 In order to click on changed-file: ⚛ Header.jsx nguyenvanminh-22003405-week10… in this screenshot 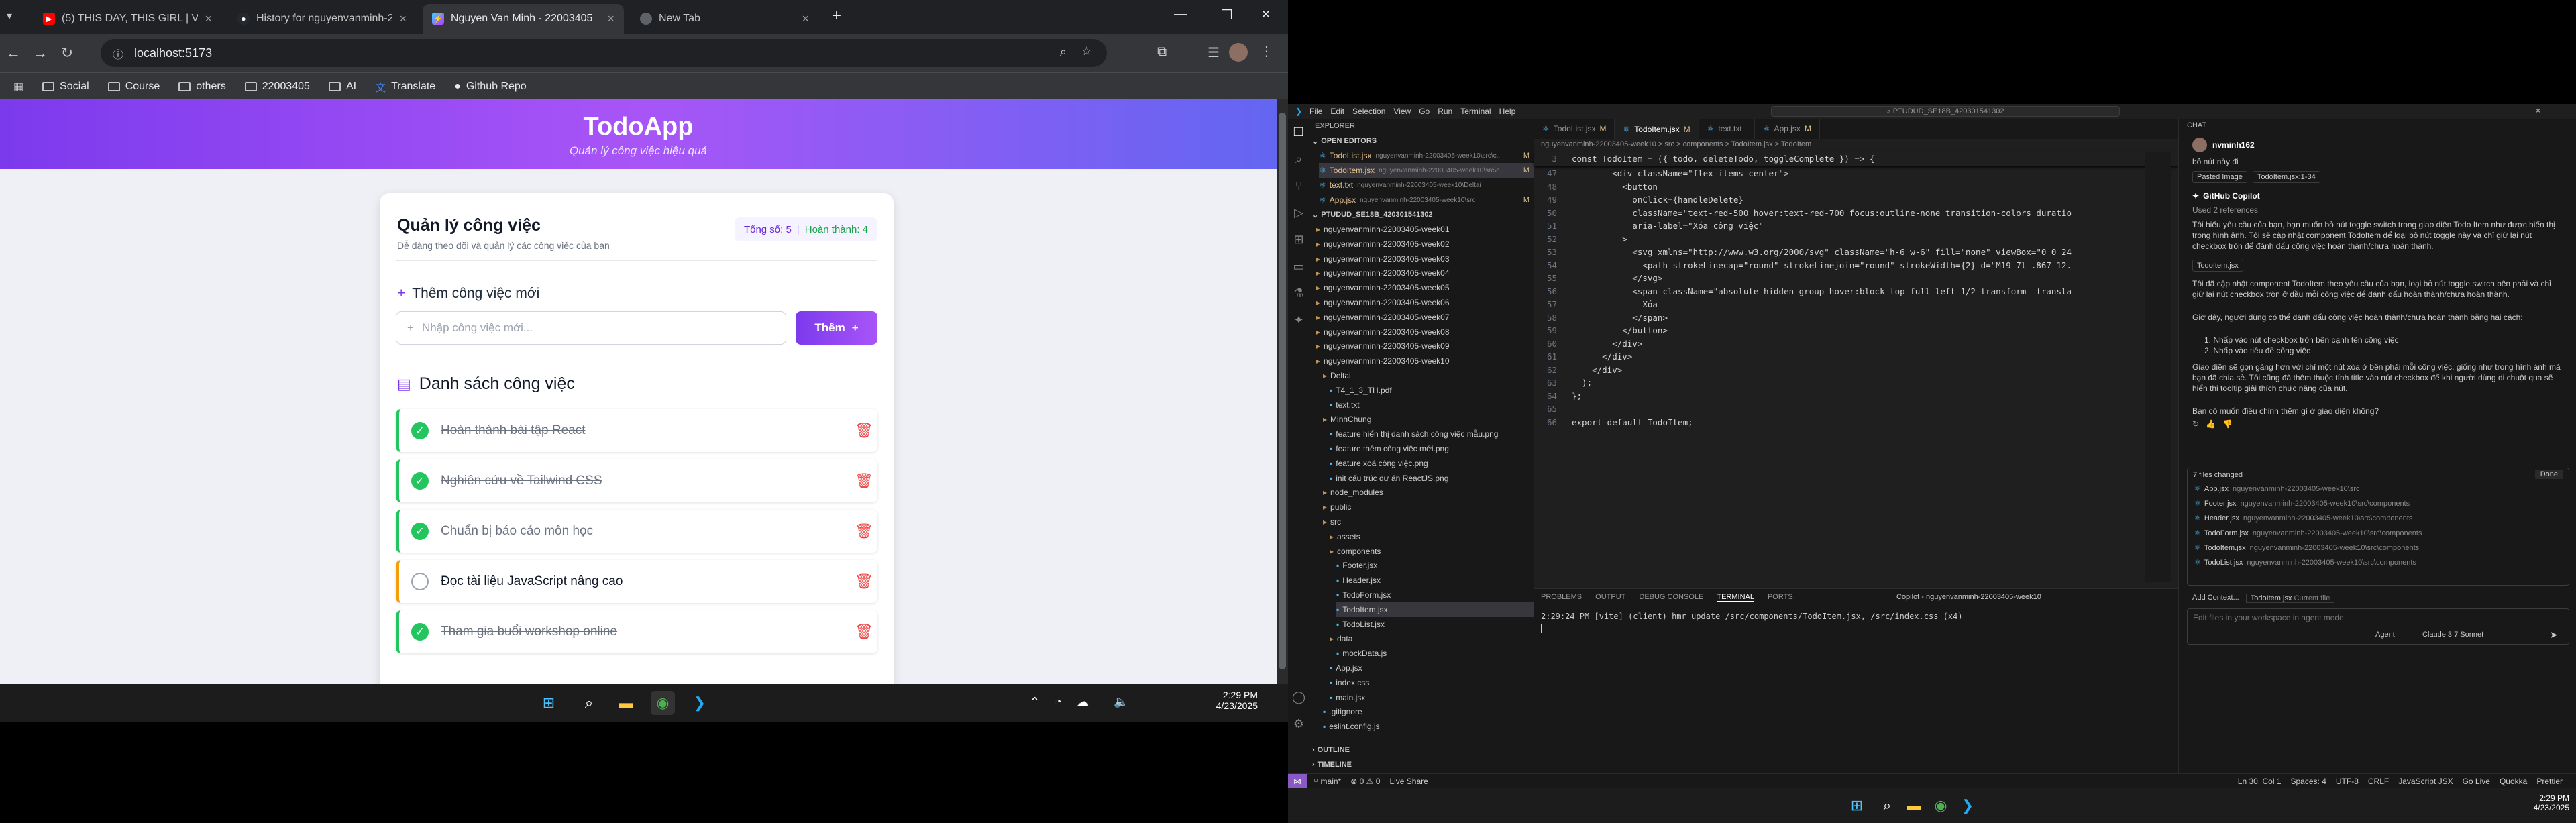, I will do `click(2303, 518)`.